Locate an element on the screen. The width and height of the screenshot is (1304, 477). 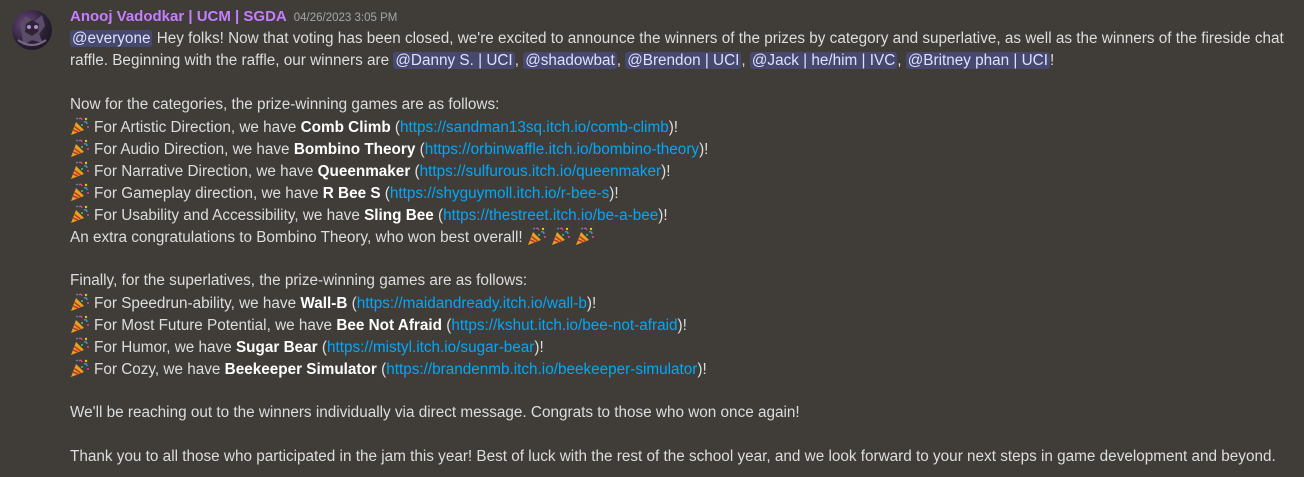
award-prefix: For Humor, we have is located at coordinates (165, 347).